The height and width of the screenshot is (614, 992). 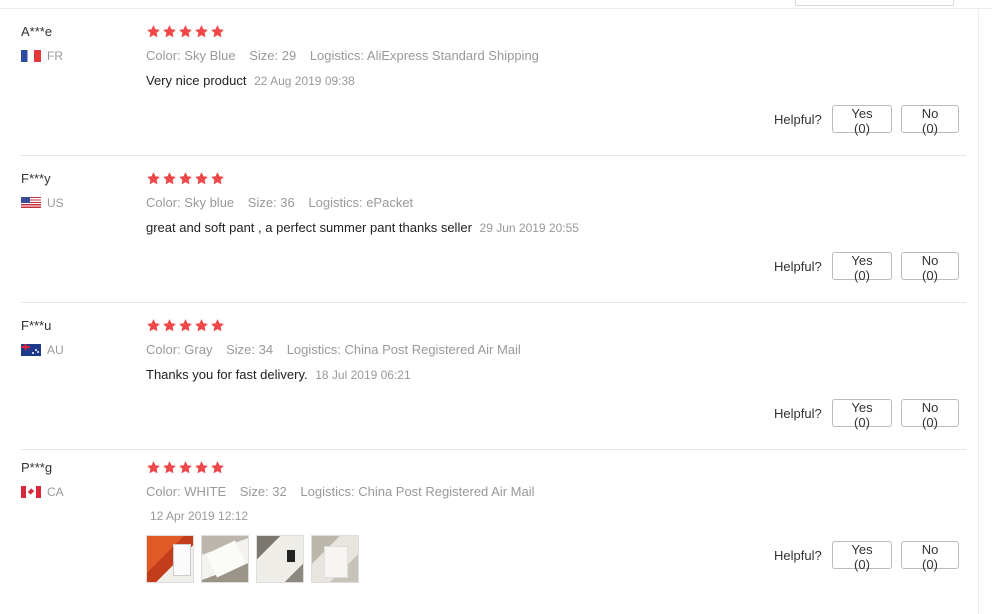 I want to click on country-code: FR, so click(x=55, y=56).